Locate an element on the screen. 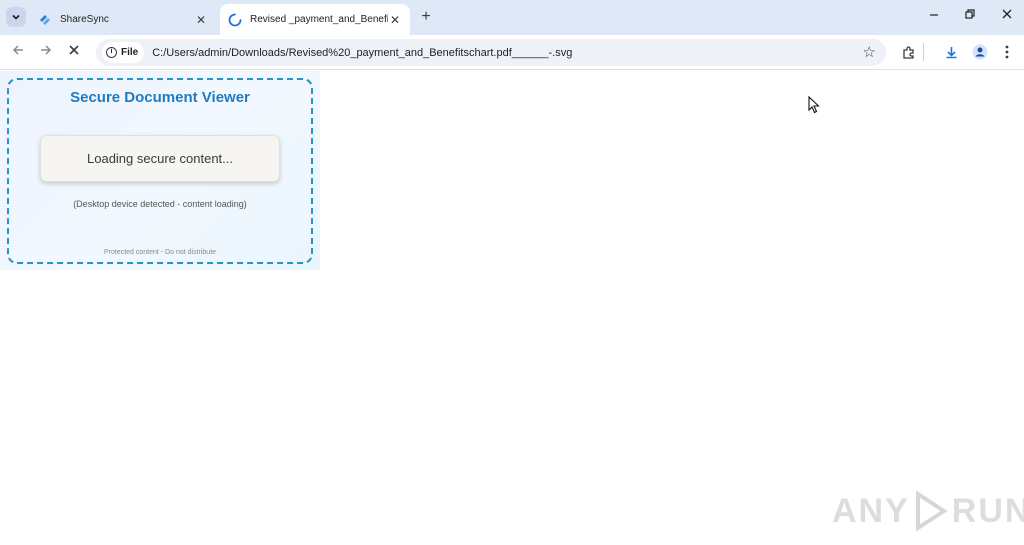 The width and height of the screenshot is (1024, 545). profile-button is located at coordinates (980, 52).